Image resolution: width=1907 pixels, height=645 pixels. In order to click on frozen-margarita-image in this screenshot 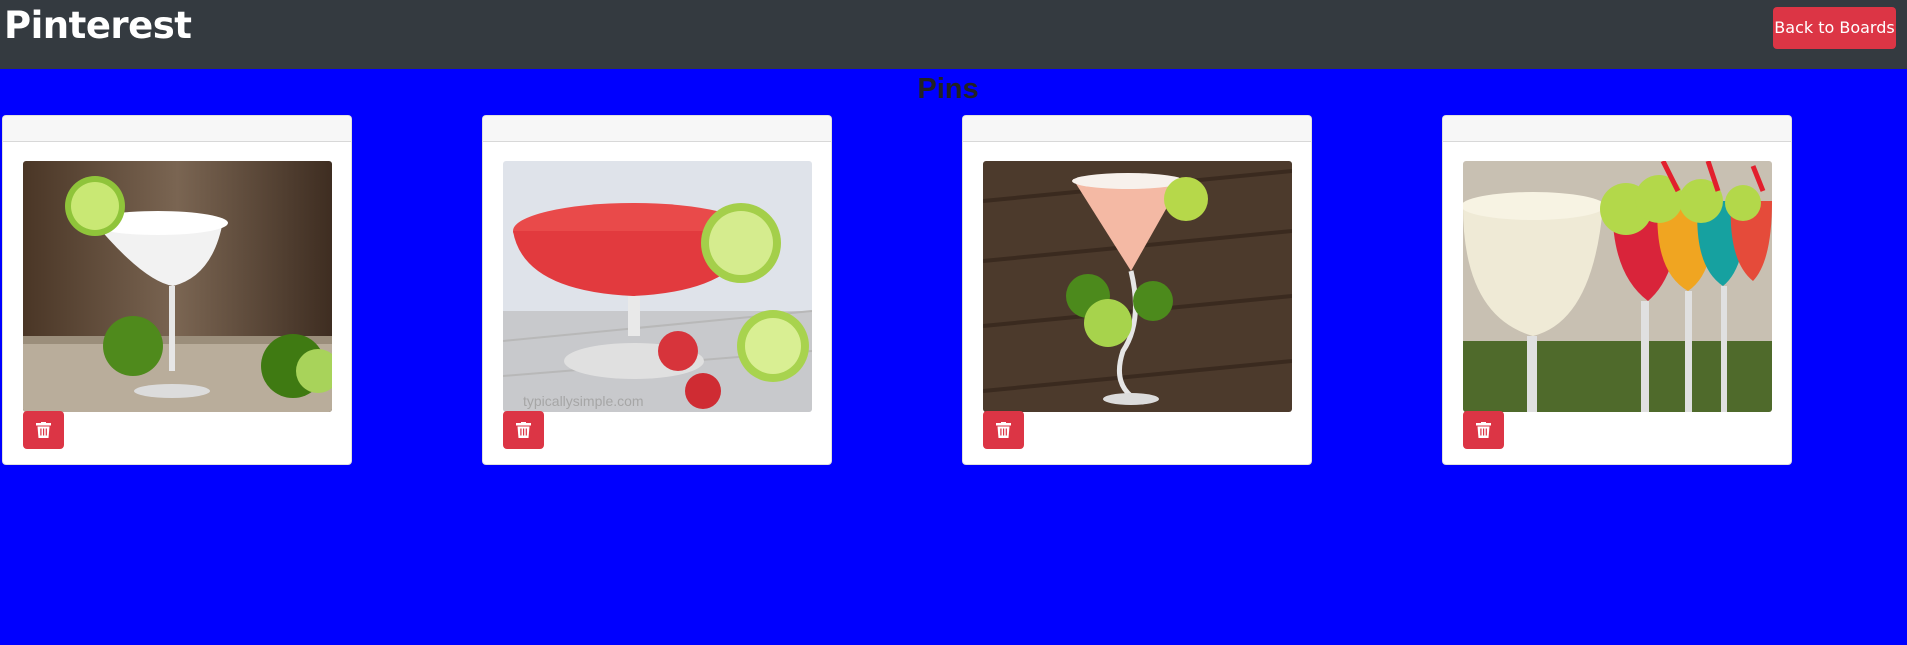, I will do `click(177, 286)`.